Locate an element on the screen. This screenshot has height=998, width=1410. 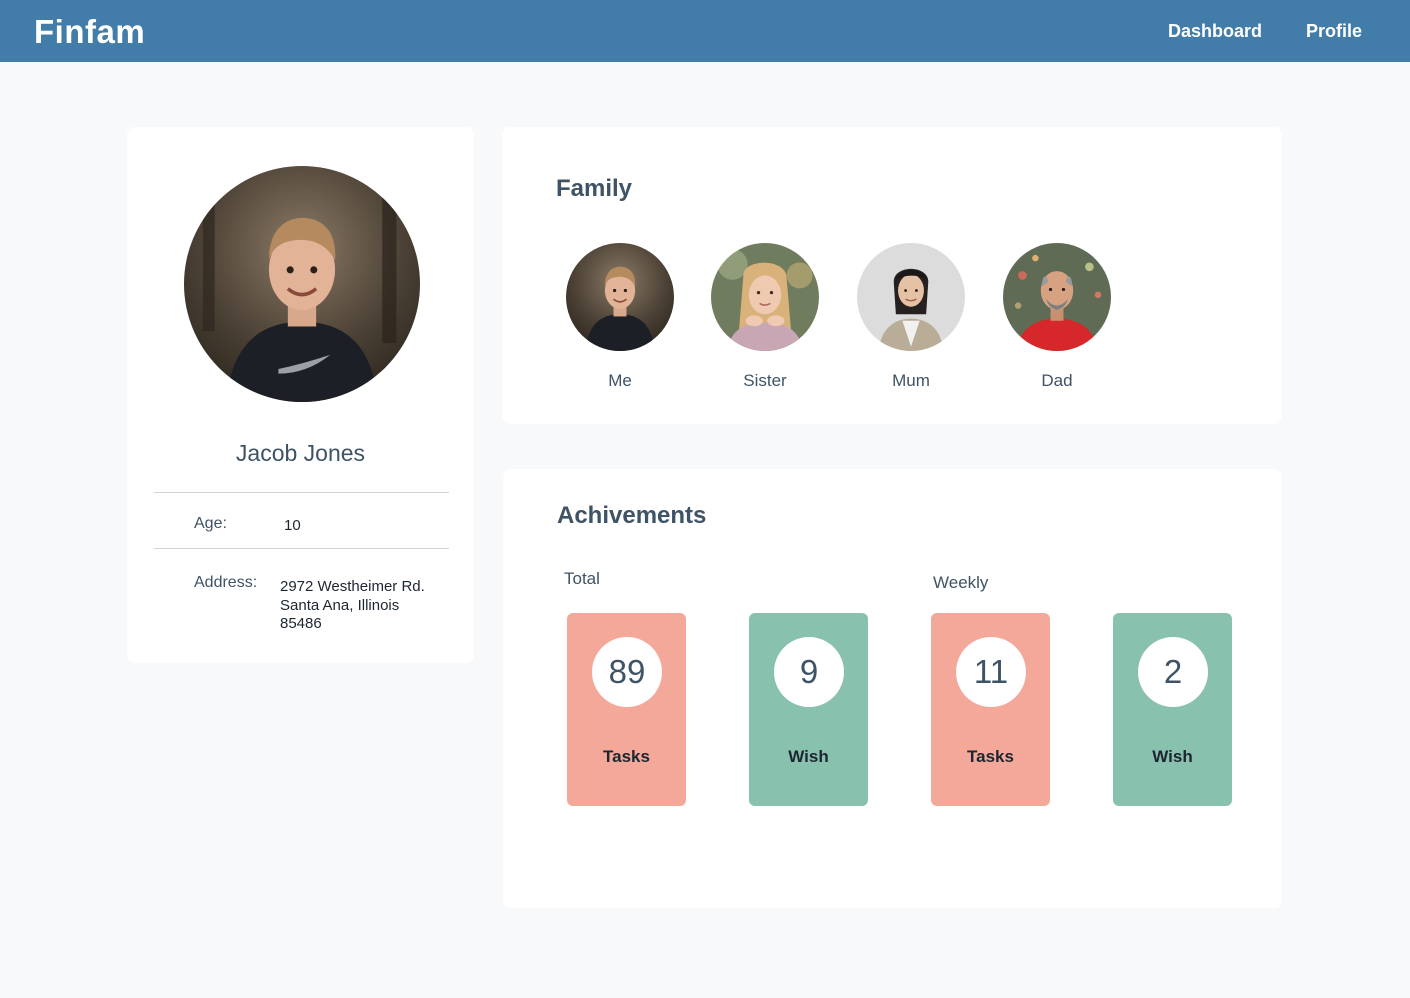
stat-value: 89 is located at coordinates (627, 672).